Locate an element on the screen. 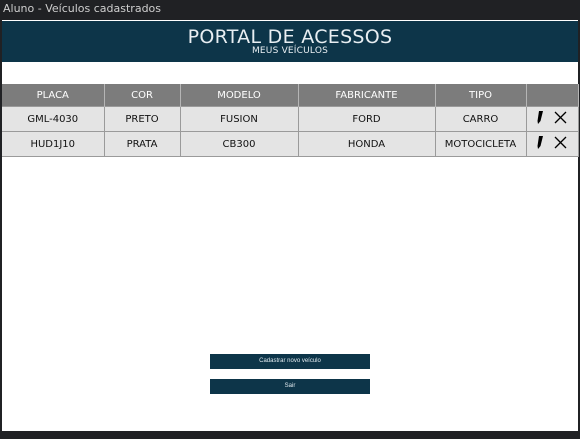 This screenshot has width=580, height=439. cell-fabricante: FORD is located at coordinates (367, 119).